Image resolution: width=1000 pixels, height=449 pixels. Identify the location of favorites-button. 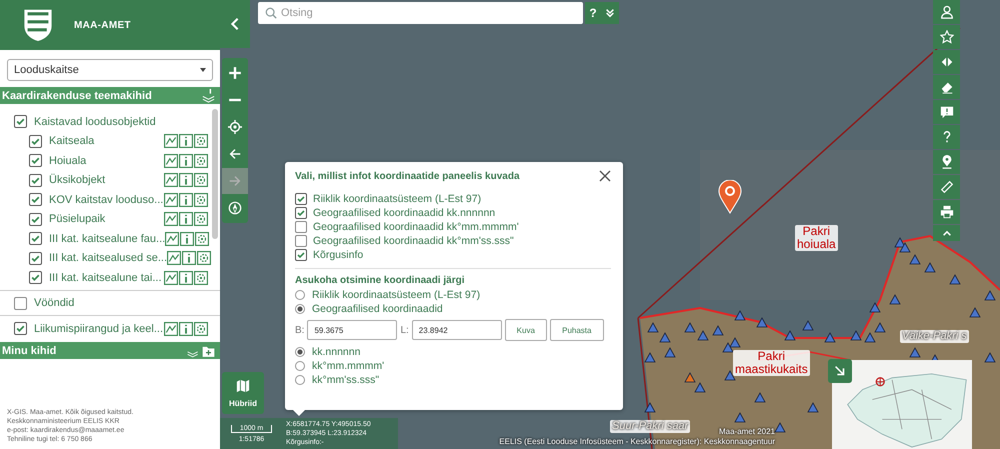
(946, 37).